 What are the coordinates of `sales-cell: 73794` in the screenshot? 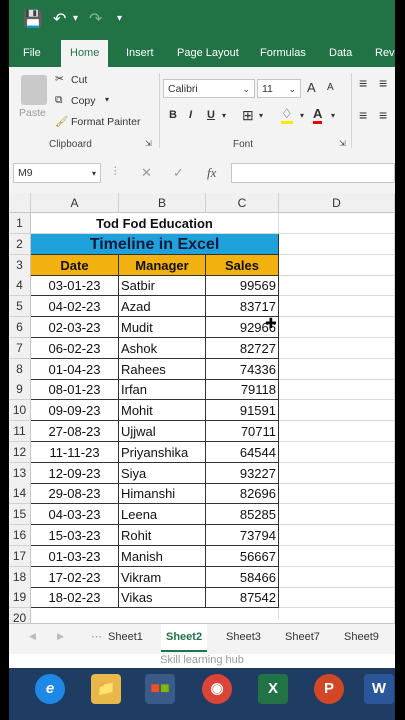 It's located at (242, 535).